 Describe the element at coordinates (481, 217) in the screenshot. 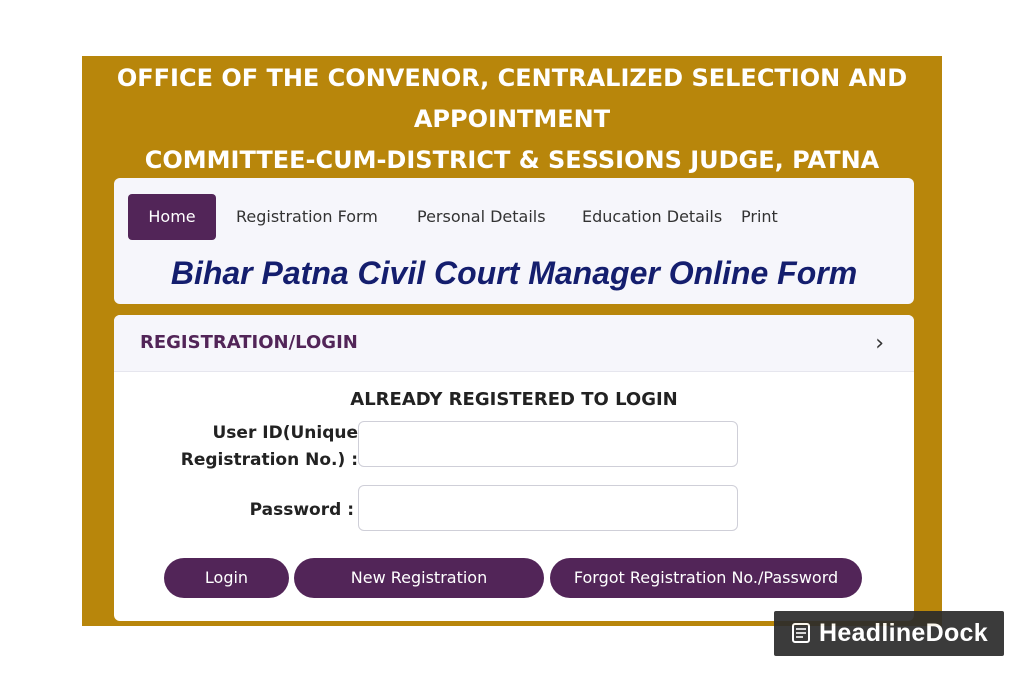

I see `nav-personal-details: Personal Details` at that location.